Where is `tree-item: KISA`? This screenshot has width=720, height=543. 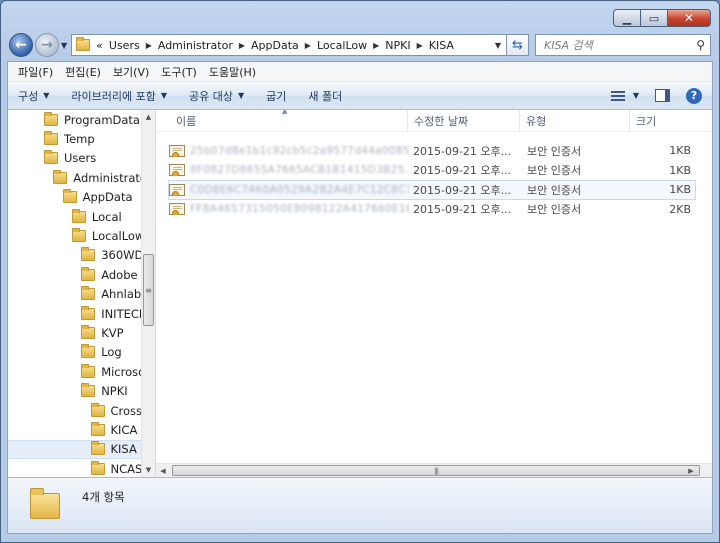 tree-item: KISA is located at coordinates (74, 449).